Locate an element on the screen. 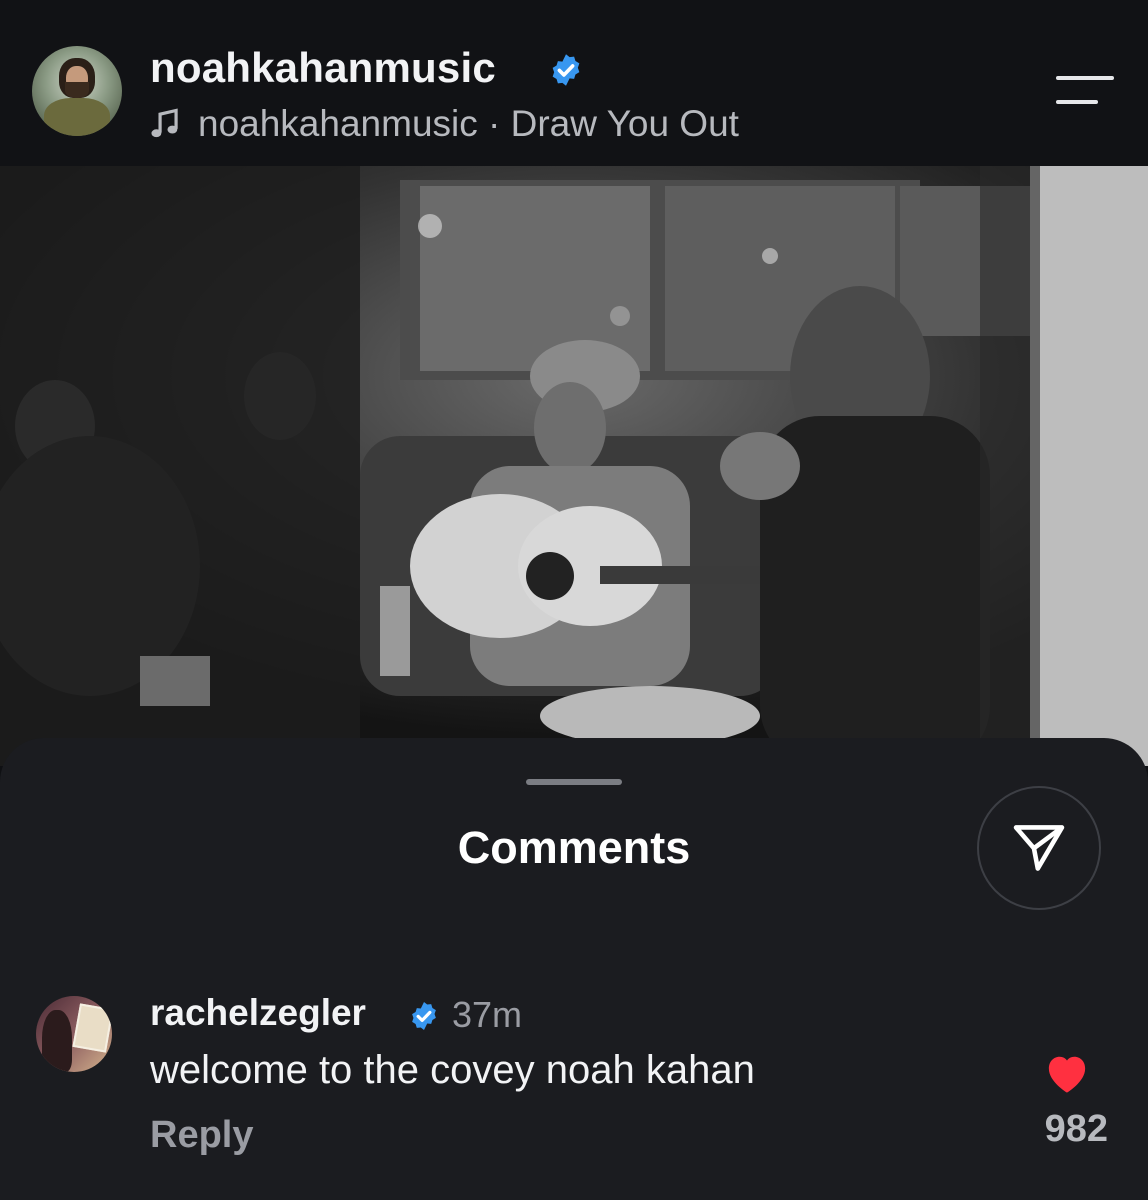 This screenshot has height=1200, width=1148. reply-button: Reply is located at coordinates (201, 1135).